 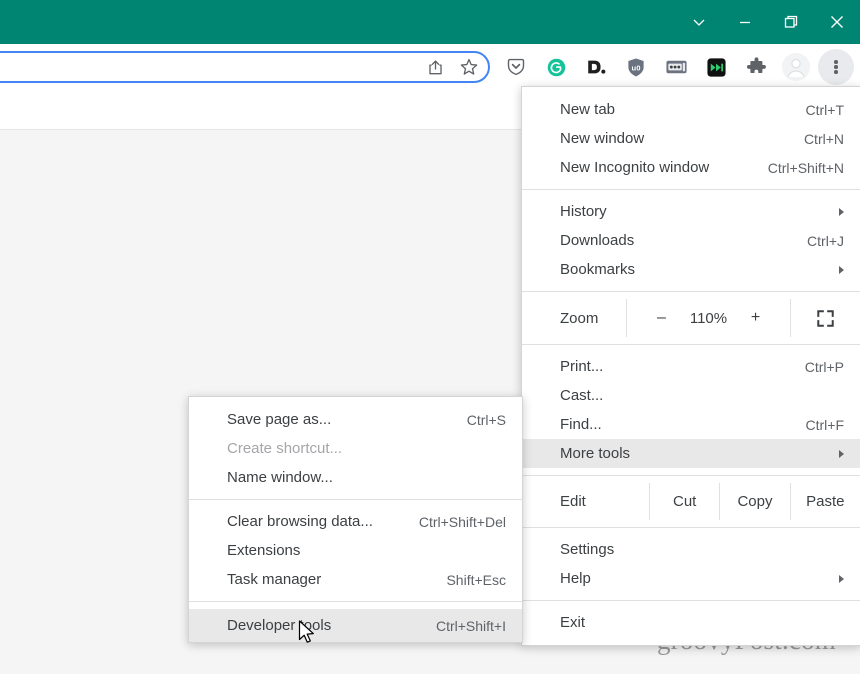 I want to click on menu-item-label: More tools, so click(x=595, y=453).